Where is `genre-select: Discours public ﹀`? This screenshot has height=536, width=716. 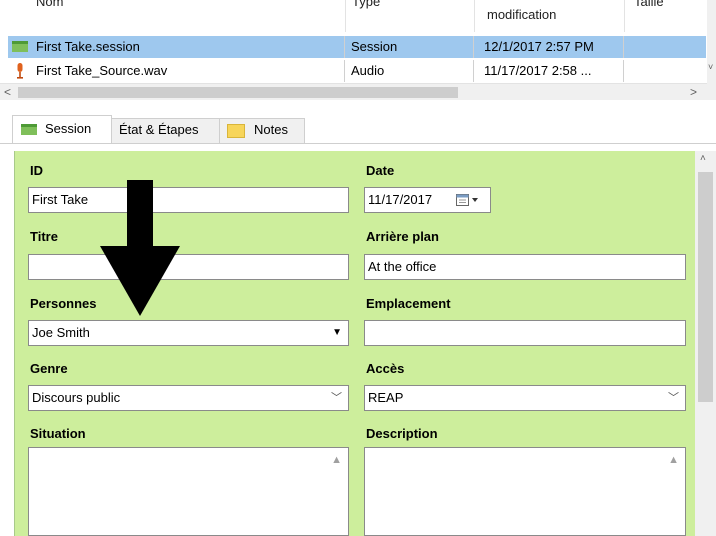 genre-select: Discours public ﹀ is located at coordinates (188, 398).